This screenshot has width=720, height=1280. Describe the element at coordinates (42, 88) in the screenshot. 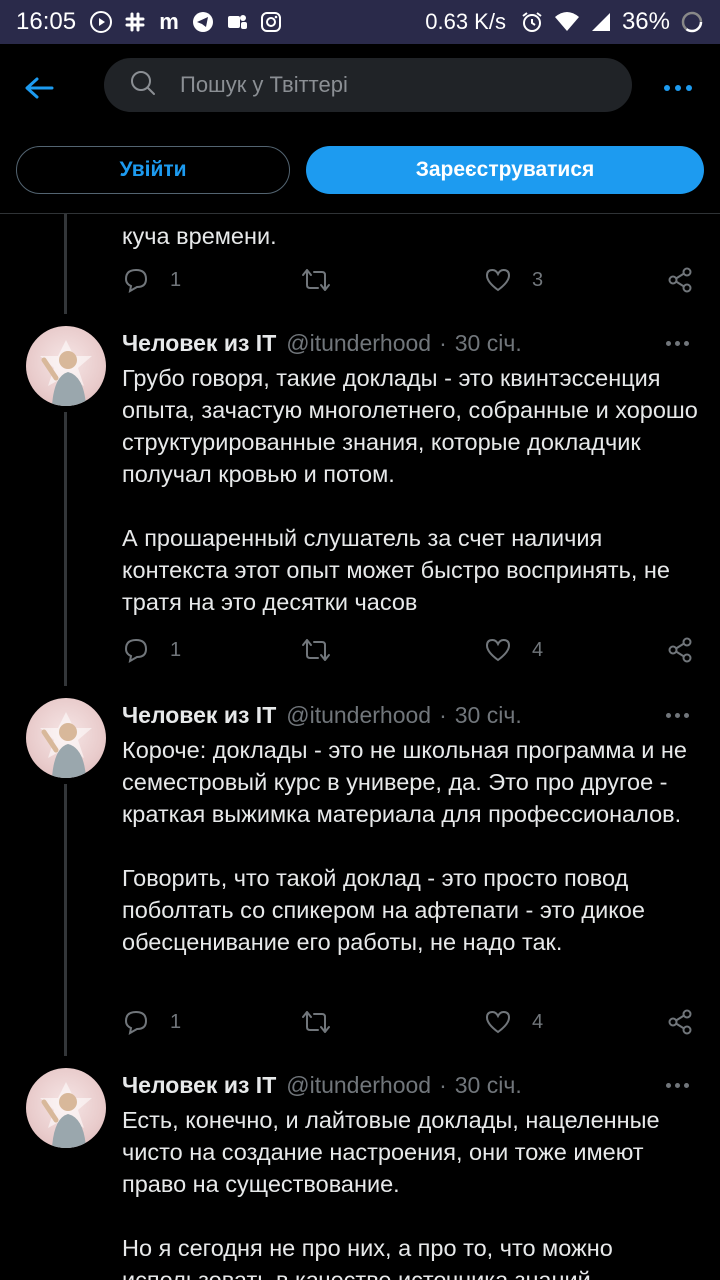

I see `back-arrow-icon` at that location.